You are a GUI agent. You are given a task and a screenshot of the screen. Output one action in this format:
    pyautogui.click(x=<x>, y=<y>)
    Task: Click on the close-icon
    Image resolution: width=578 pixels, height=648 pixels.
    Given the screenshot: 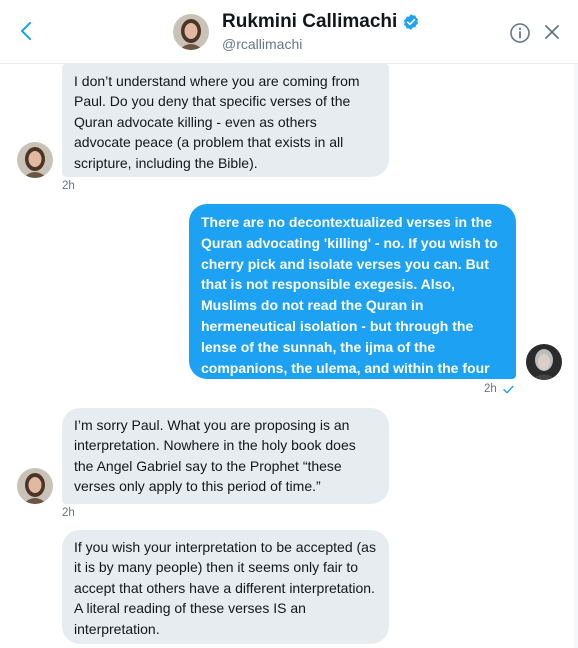 What is the action you would take?
    pyautogui.click(x=552, y=32)
    